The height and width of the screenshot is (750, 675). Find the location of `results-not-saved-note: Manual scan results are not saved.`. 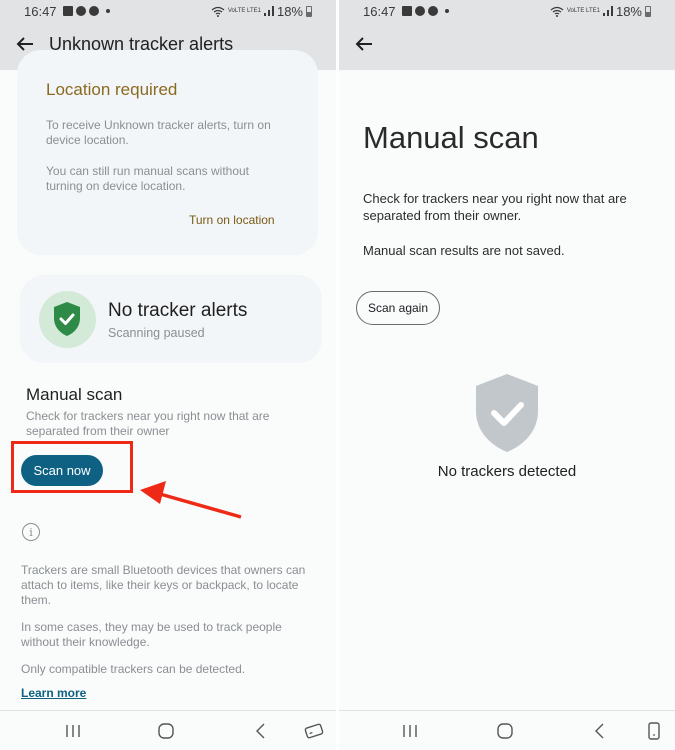

results-not-saved-note: Manual scan results are not saved. is located at coordinates (464, 250).